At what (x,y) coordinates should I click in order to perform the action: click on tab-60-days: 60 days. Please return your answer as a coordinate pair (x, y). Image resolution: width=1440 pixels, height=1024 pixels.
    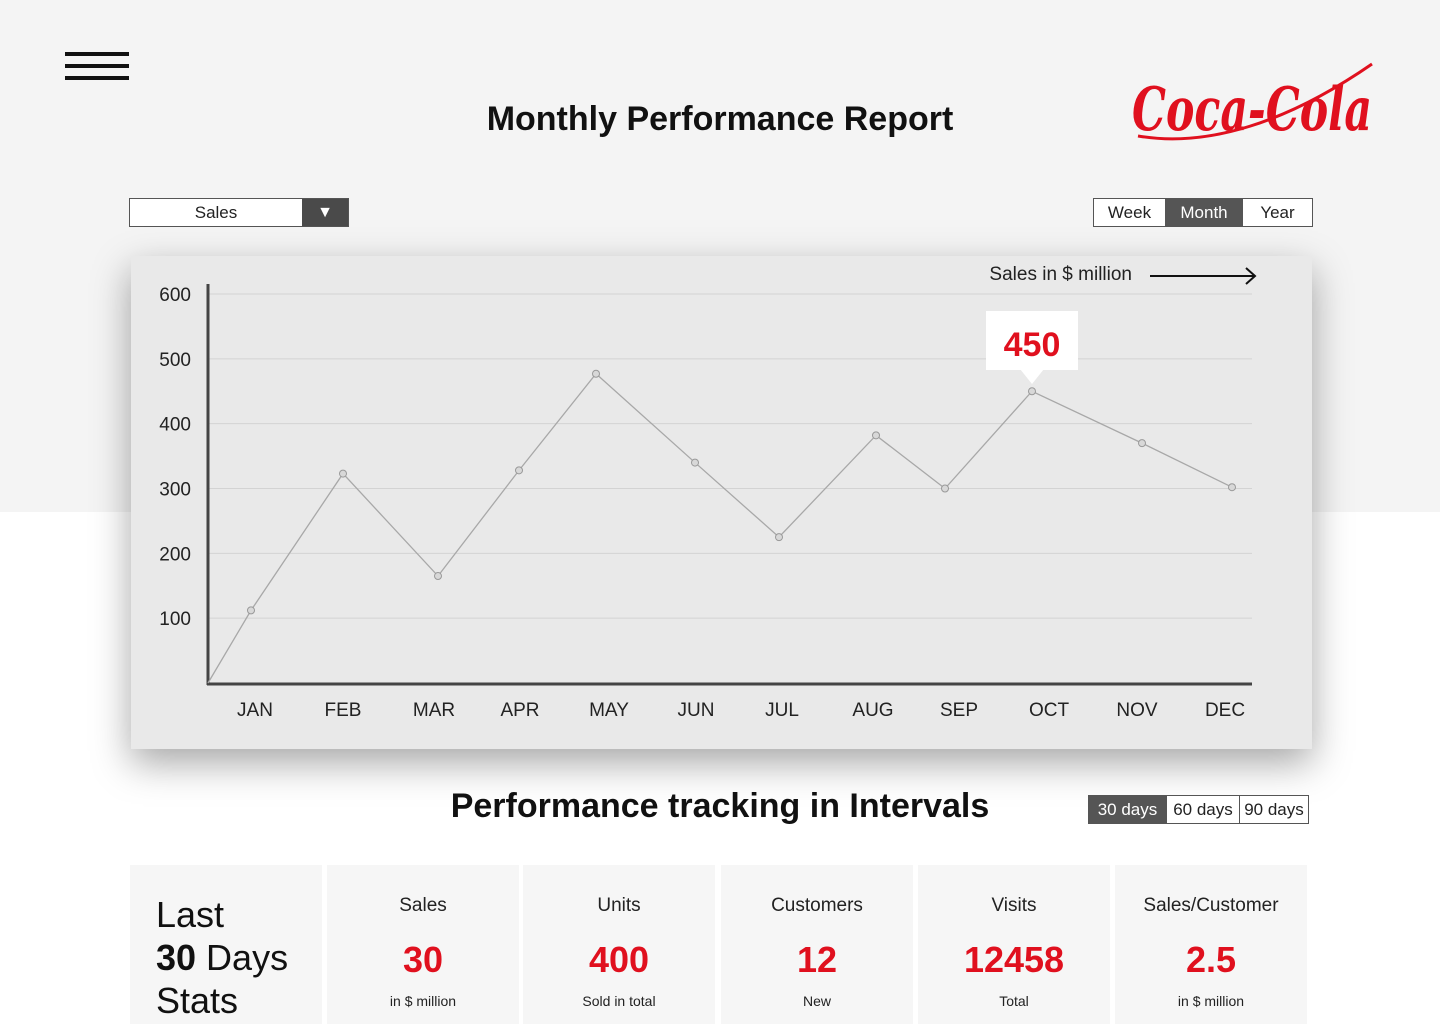
    Looking at the image, I should click on (1203, 809).